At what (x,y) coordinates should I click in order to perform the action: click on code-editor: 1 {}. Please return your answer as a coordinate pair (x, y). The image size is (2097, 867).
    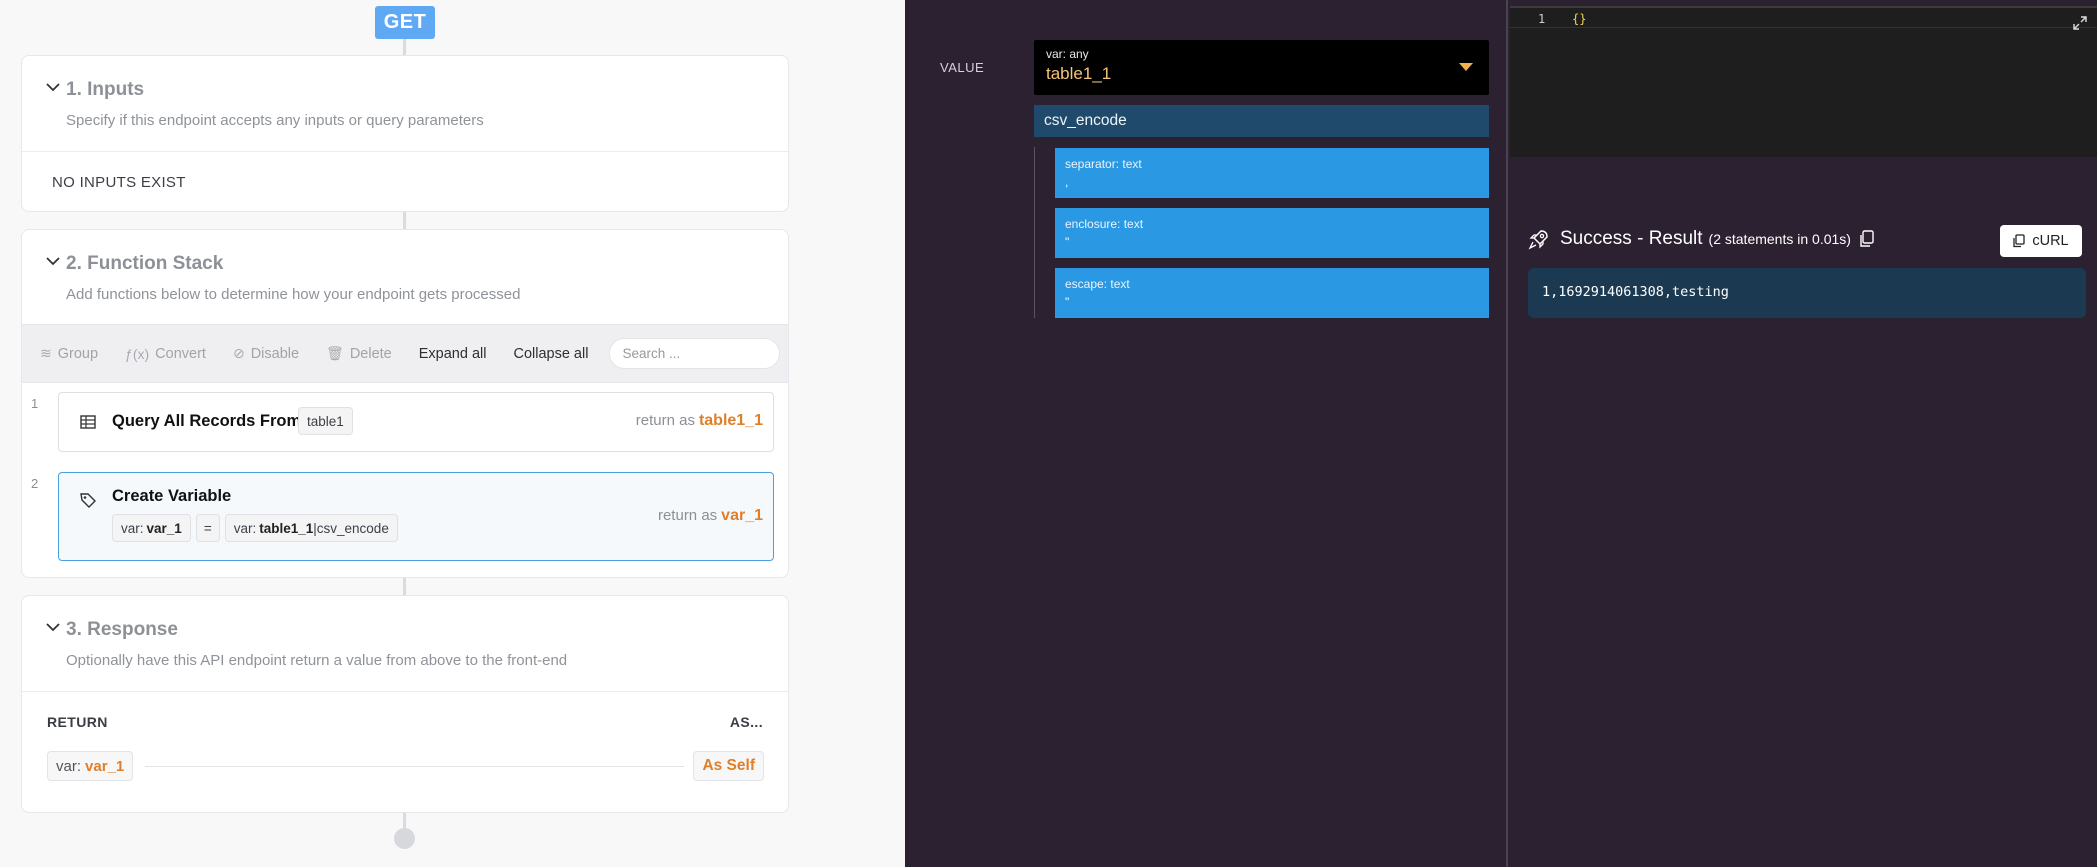
    Looking at the image, I should click on (1803, 81).